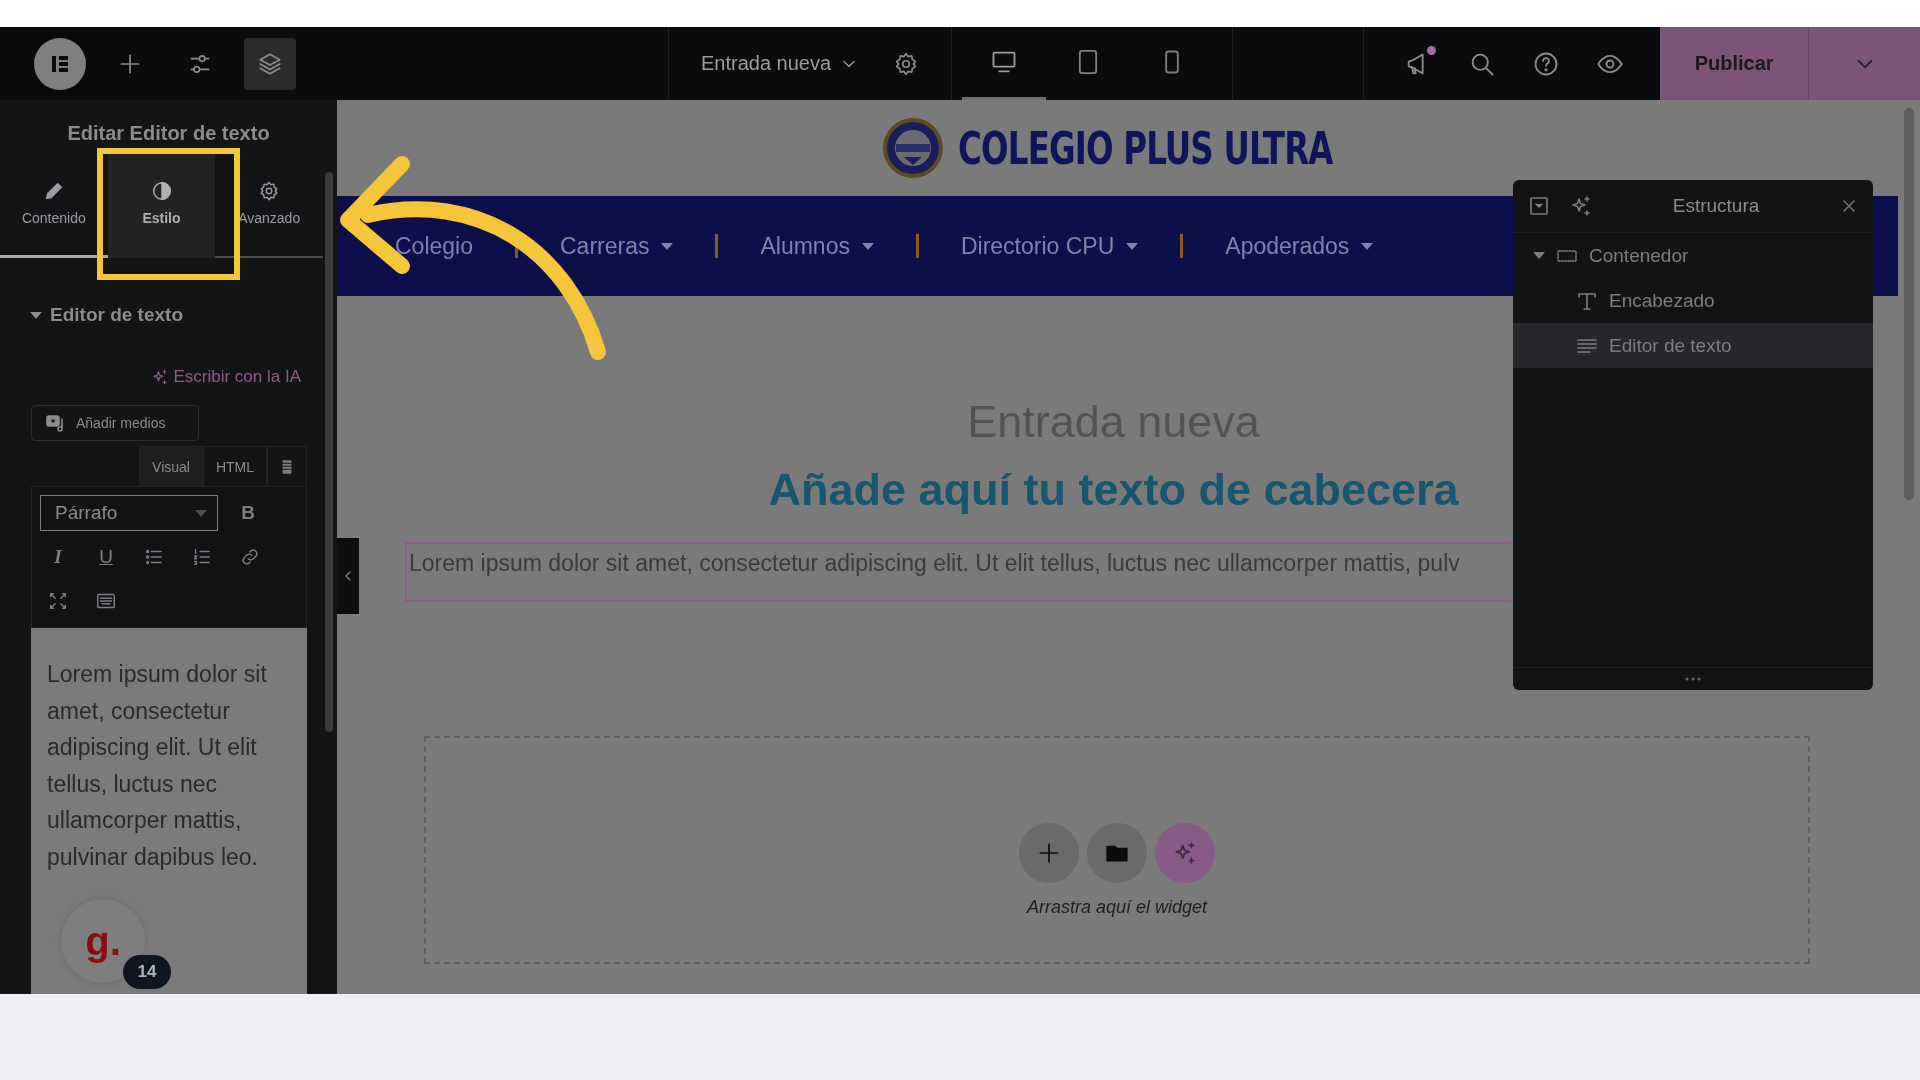 The height and width of the screenshot is (1080, 1920). I want to click on editor-text: Lorem ipsum dolor sit amet, consectetur adipiscing elit. Ut elit tellus, luctus nec ullamcorper mattis, pulvinar dapibus leo., so click(169, 765).